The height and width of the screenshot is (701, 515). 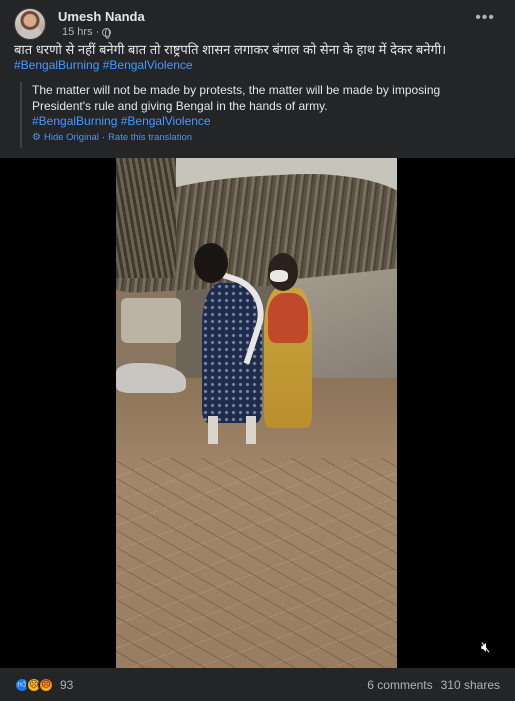 What do you see at coordinates (470, 685) in the screenshot?
I see `shares-count: 310 shares` at bounding box center [470, 685].